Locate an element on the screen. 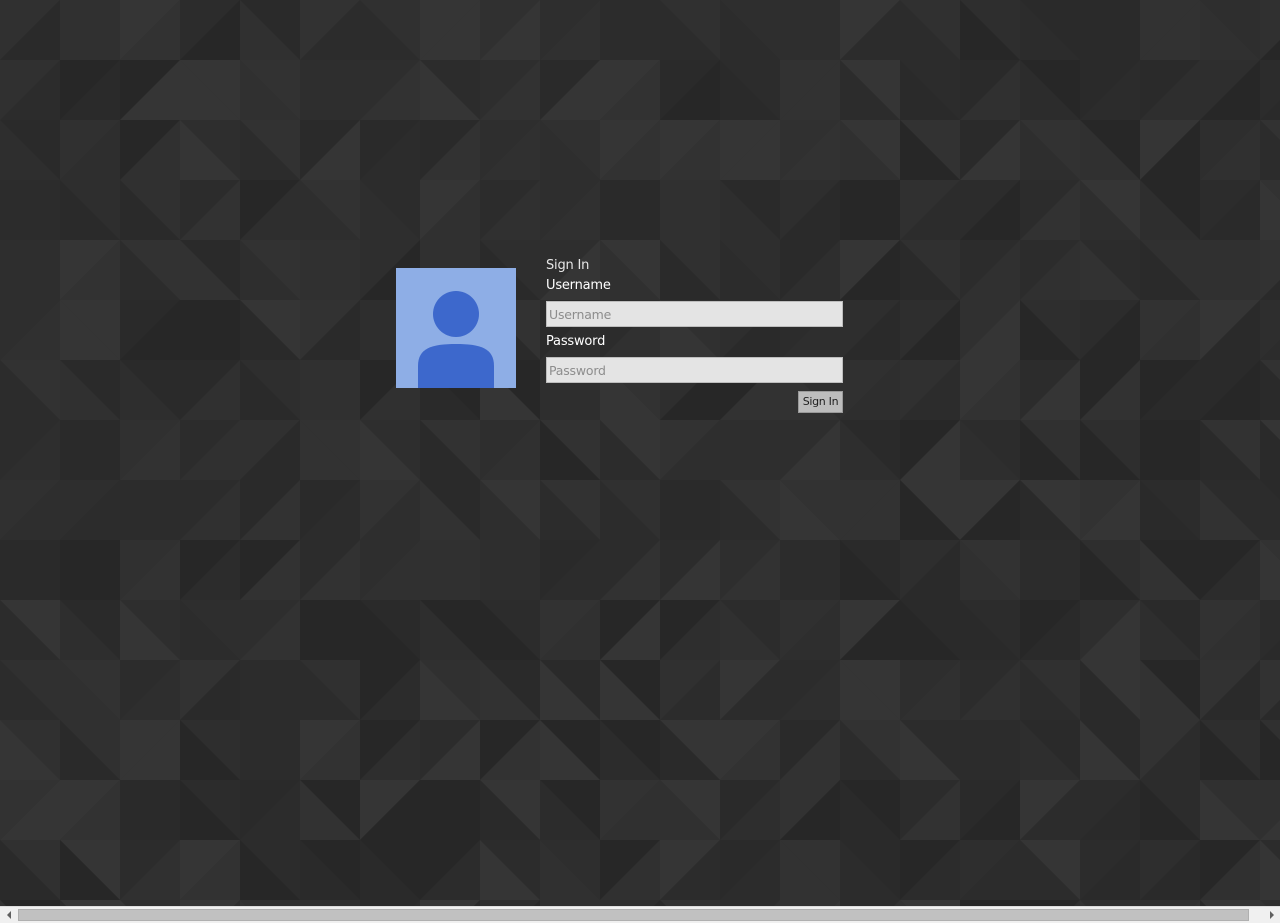 Image resolution: width=1280 pixels, height=923 pixels. scroll-left-button is located at coordinates (8, 915).